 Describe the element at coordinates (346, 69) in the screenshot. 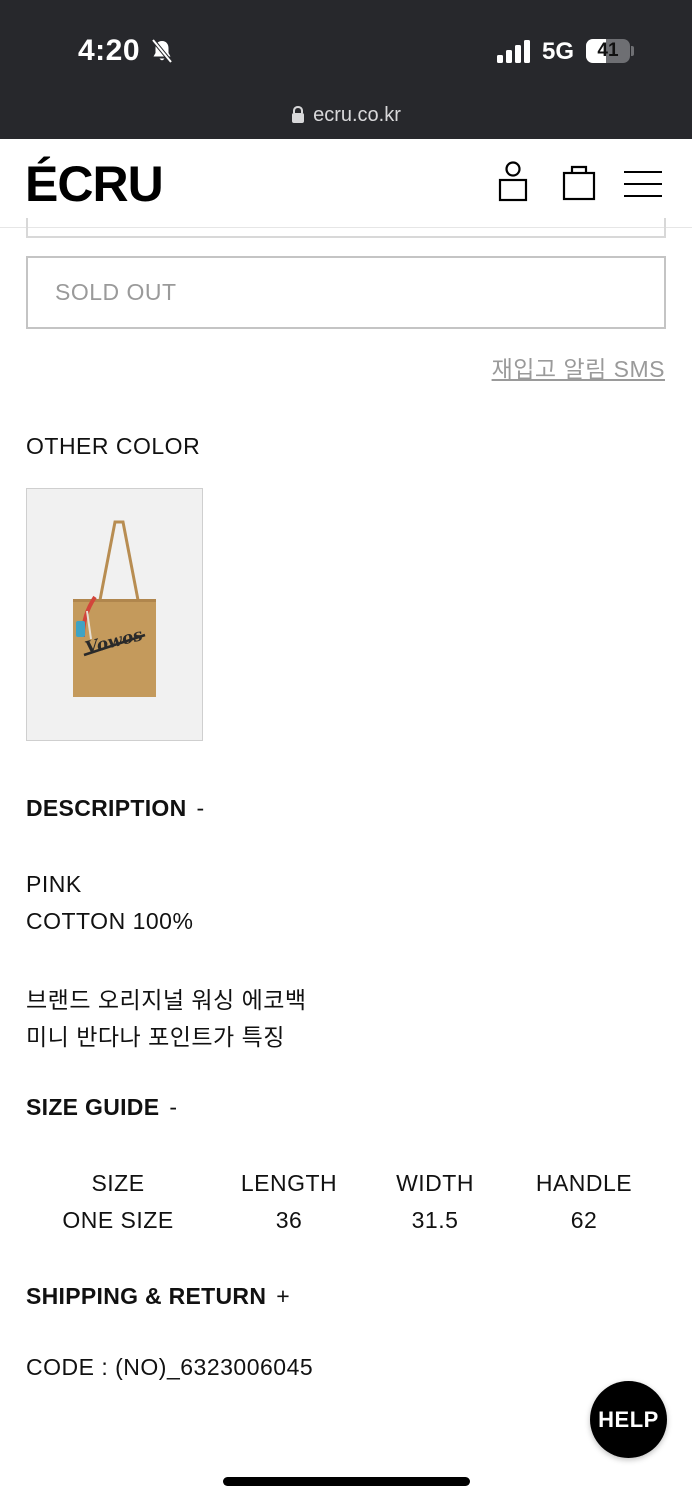

I see `status-bar: 4:20 5G 41 ecru.co.kr` at that location.